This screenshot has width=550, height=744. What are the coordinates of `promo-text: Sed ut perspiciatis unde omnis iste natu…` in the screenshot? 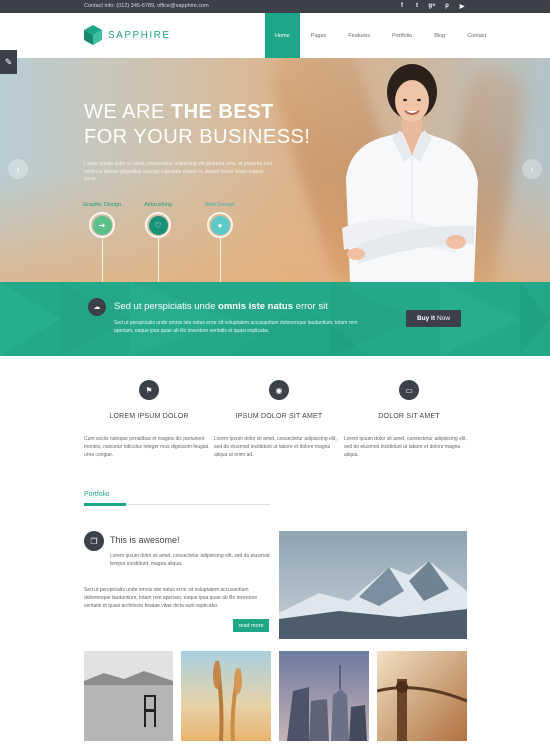 It's located at (236, 327).